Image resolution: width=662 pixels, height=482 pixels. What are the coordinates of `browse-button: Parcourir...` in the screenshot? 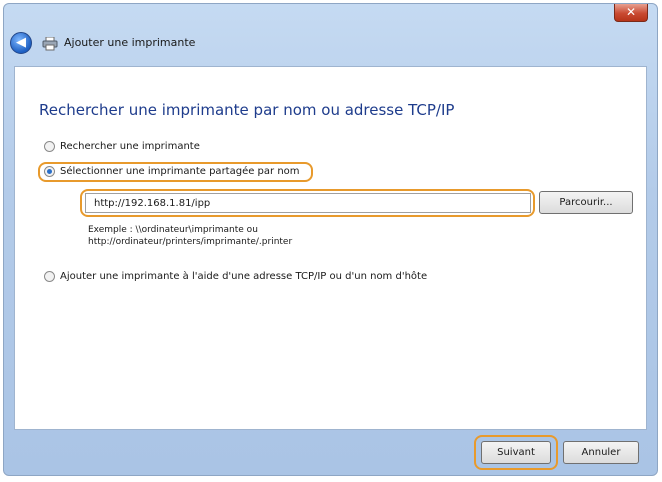 It's located at (586, 202).